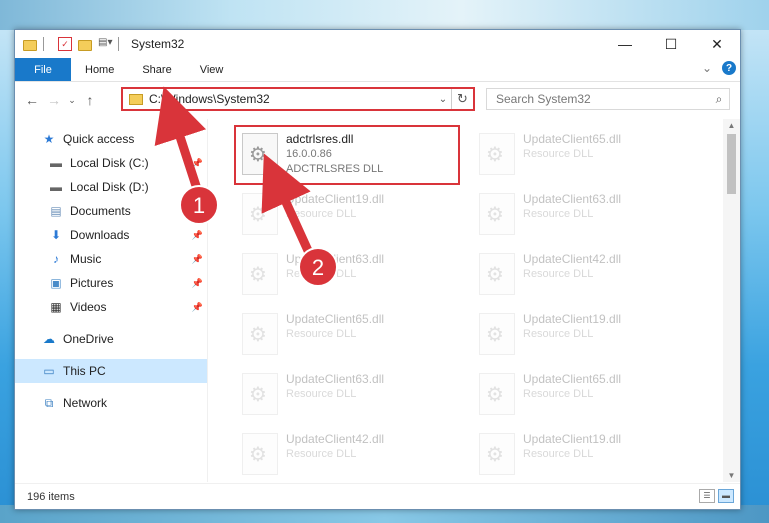 This screenshot has width=769, height=523. I want to click on pictures-icon: ▣, so click(56, 283).